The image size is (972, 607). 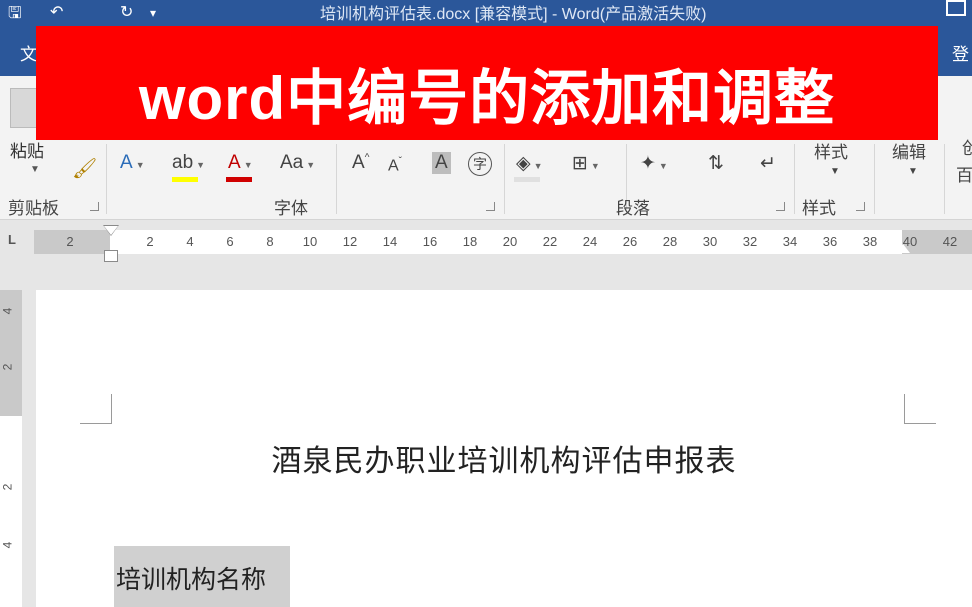 I want to click on text-effects-icon: A ▼, so click(x=132, y=163).